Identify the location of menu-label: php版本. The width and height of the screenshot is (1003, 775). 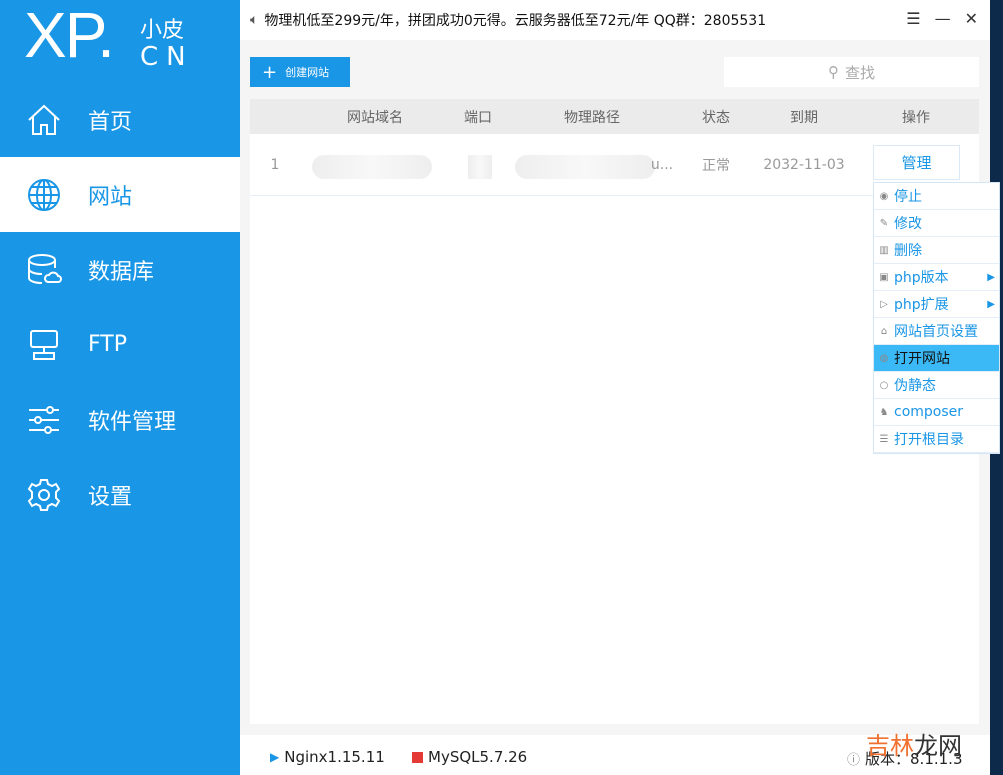
(921, 278).